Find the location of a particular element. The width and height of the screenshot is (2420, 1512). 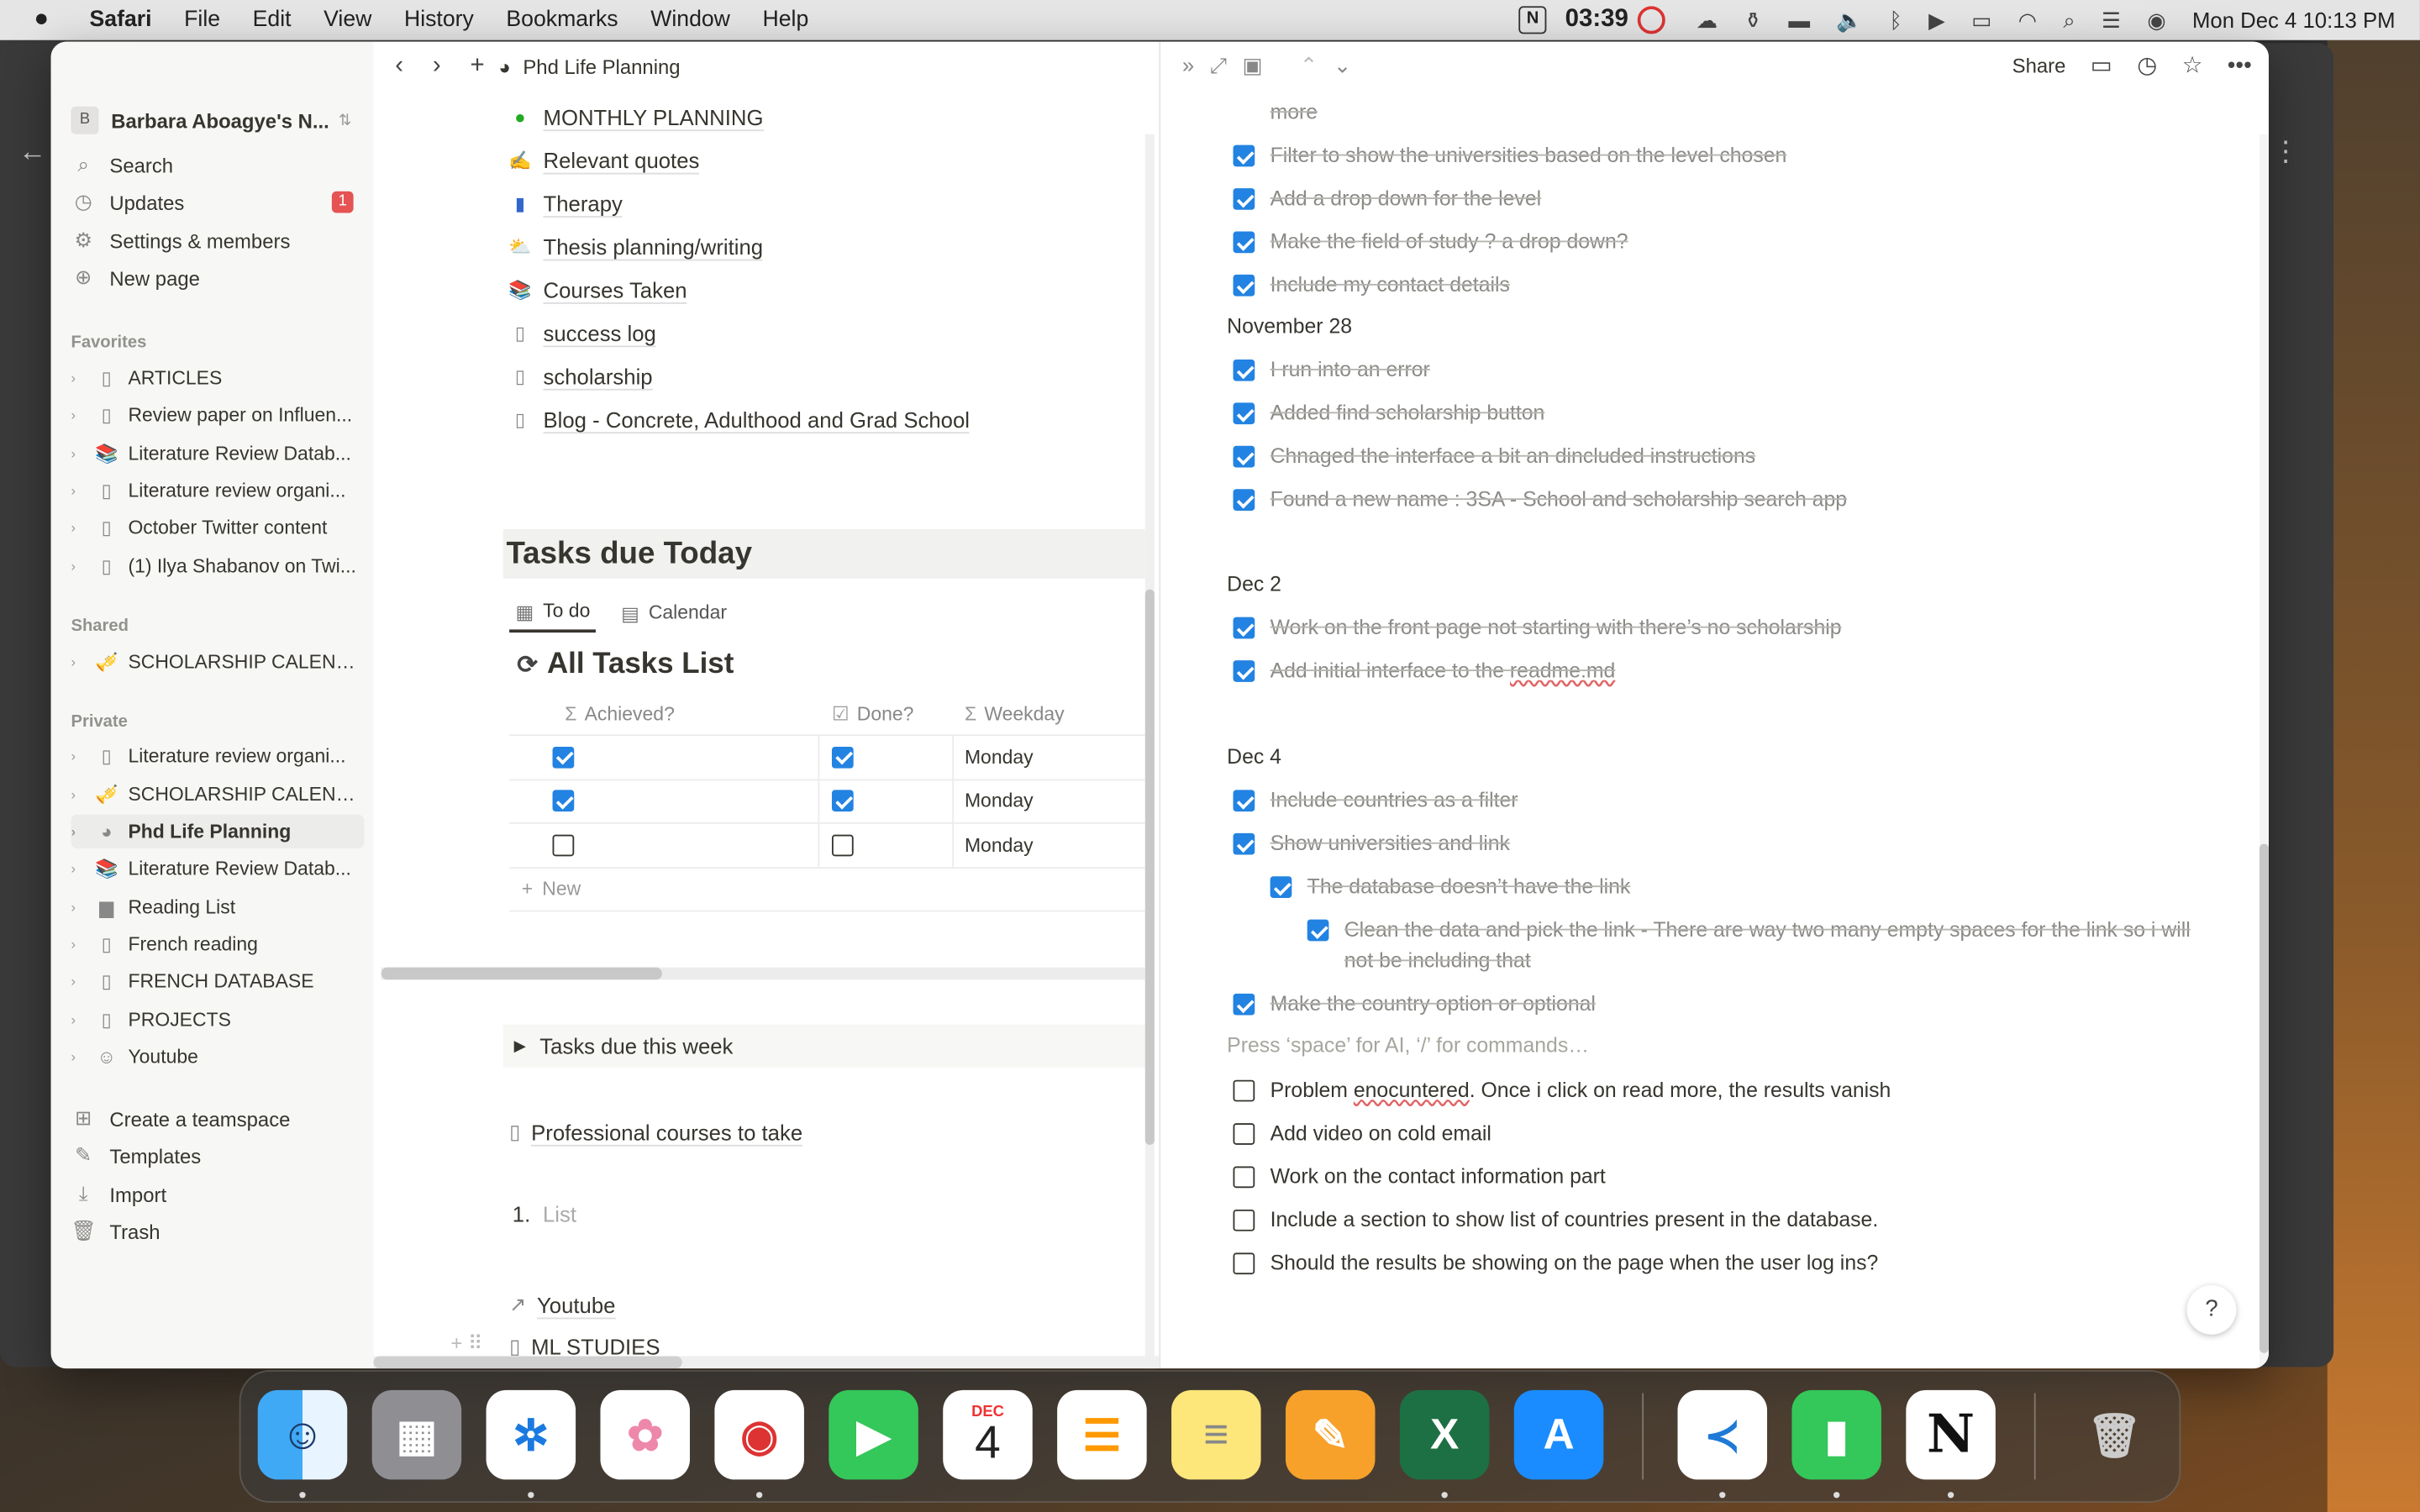

expand-icon: ⤢ is located at coordinates (1219, 65).